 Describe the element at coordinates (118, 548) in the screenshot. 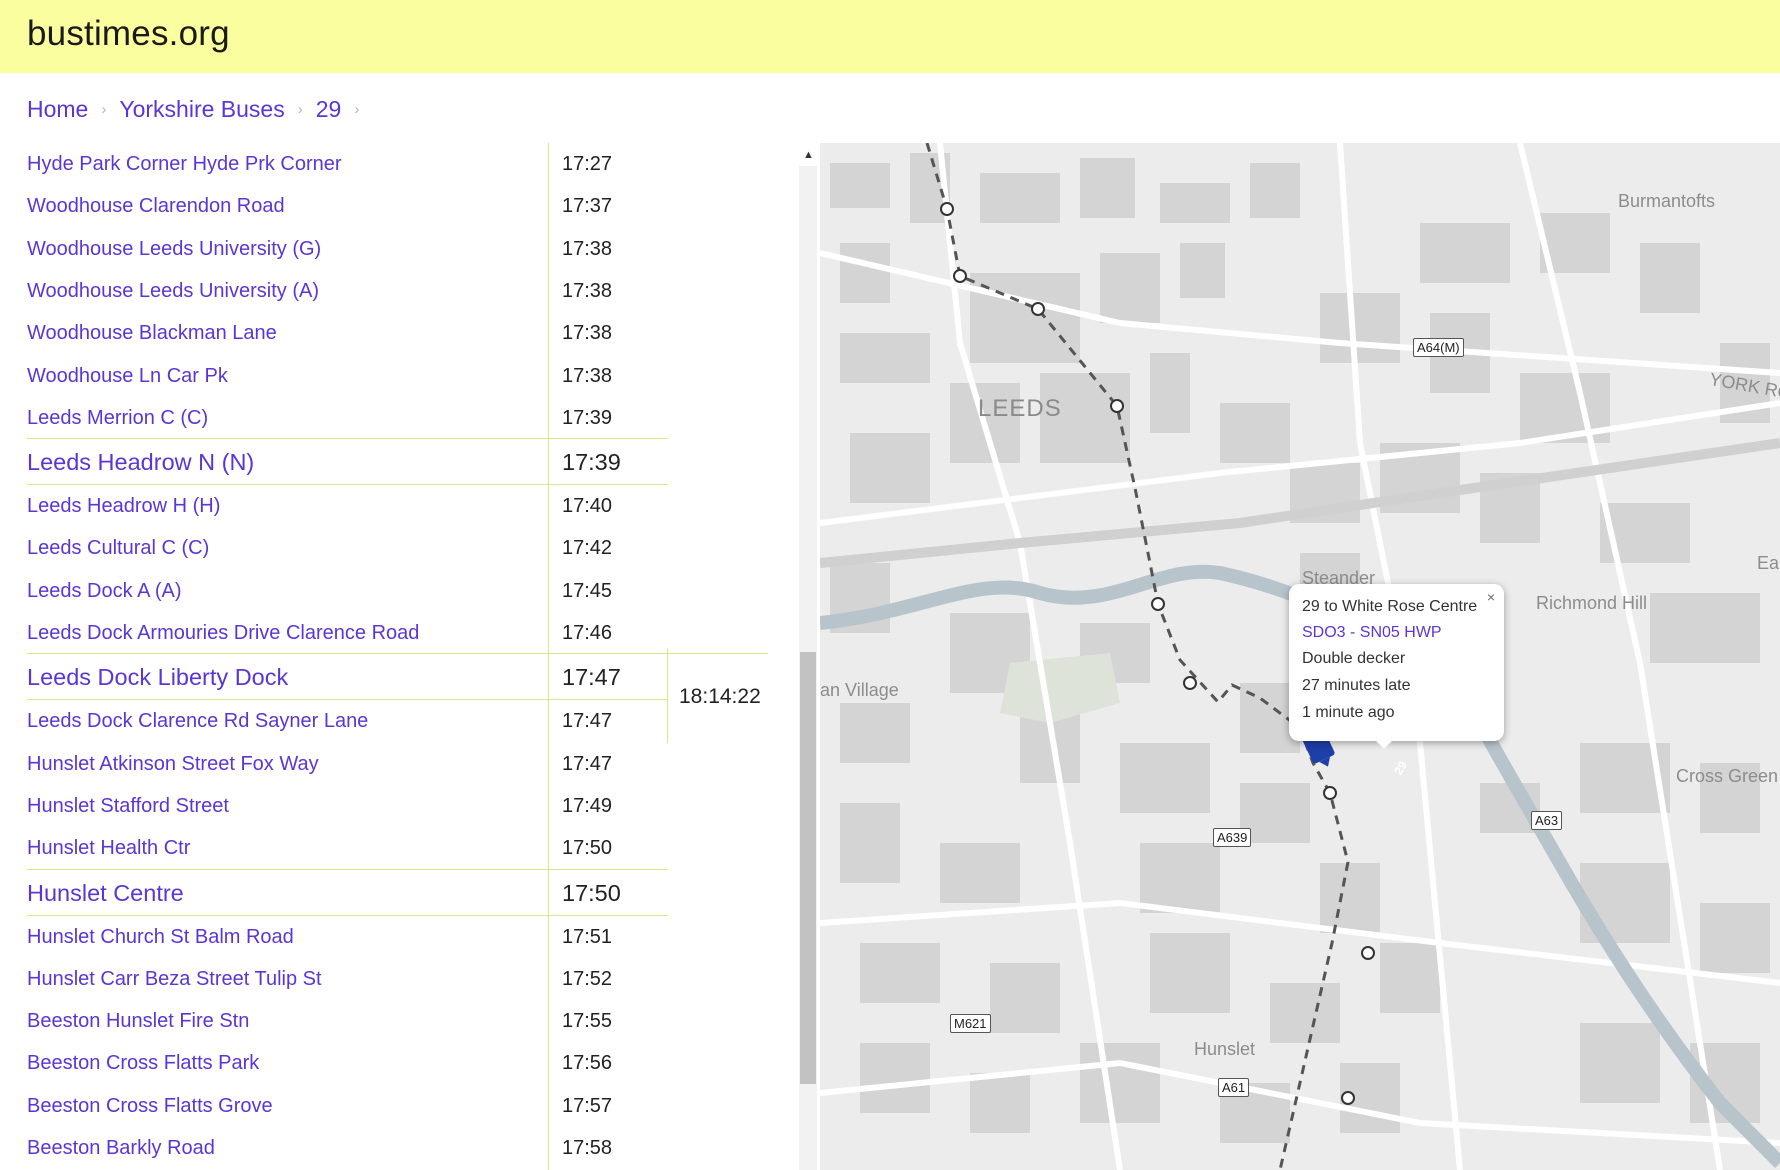

I see `stop-link: Leeds Cultural C (C)` at that location.